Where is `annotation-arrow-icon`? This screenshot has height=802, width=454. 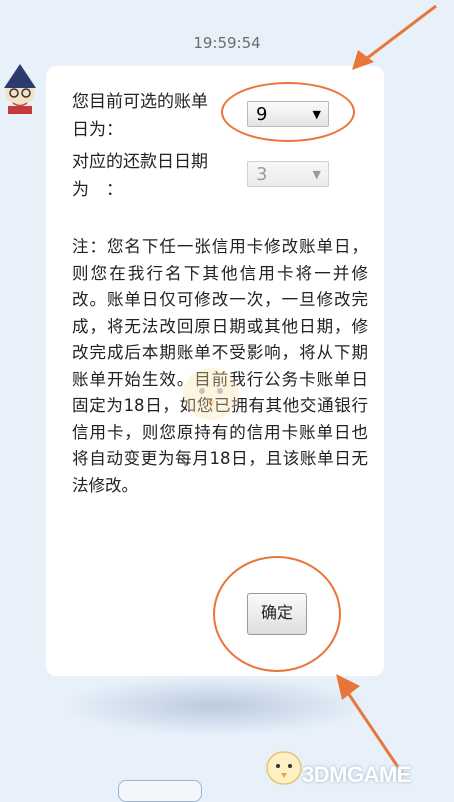
annotation-arrow-icon is located at coordinates (394, 37).